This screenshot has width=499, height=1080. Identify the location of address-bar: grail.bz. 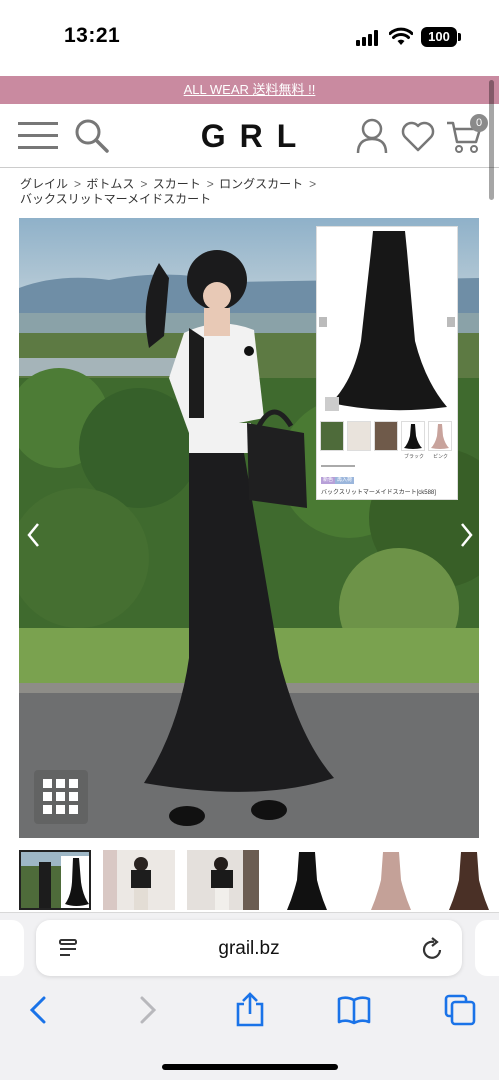
(249, 948).